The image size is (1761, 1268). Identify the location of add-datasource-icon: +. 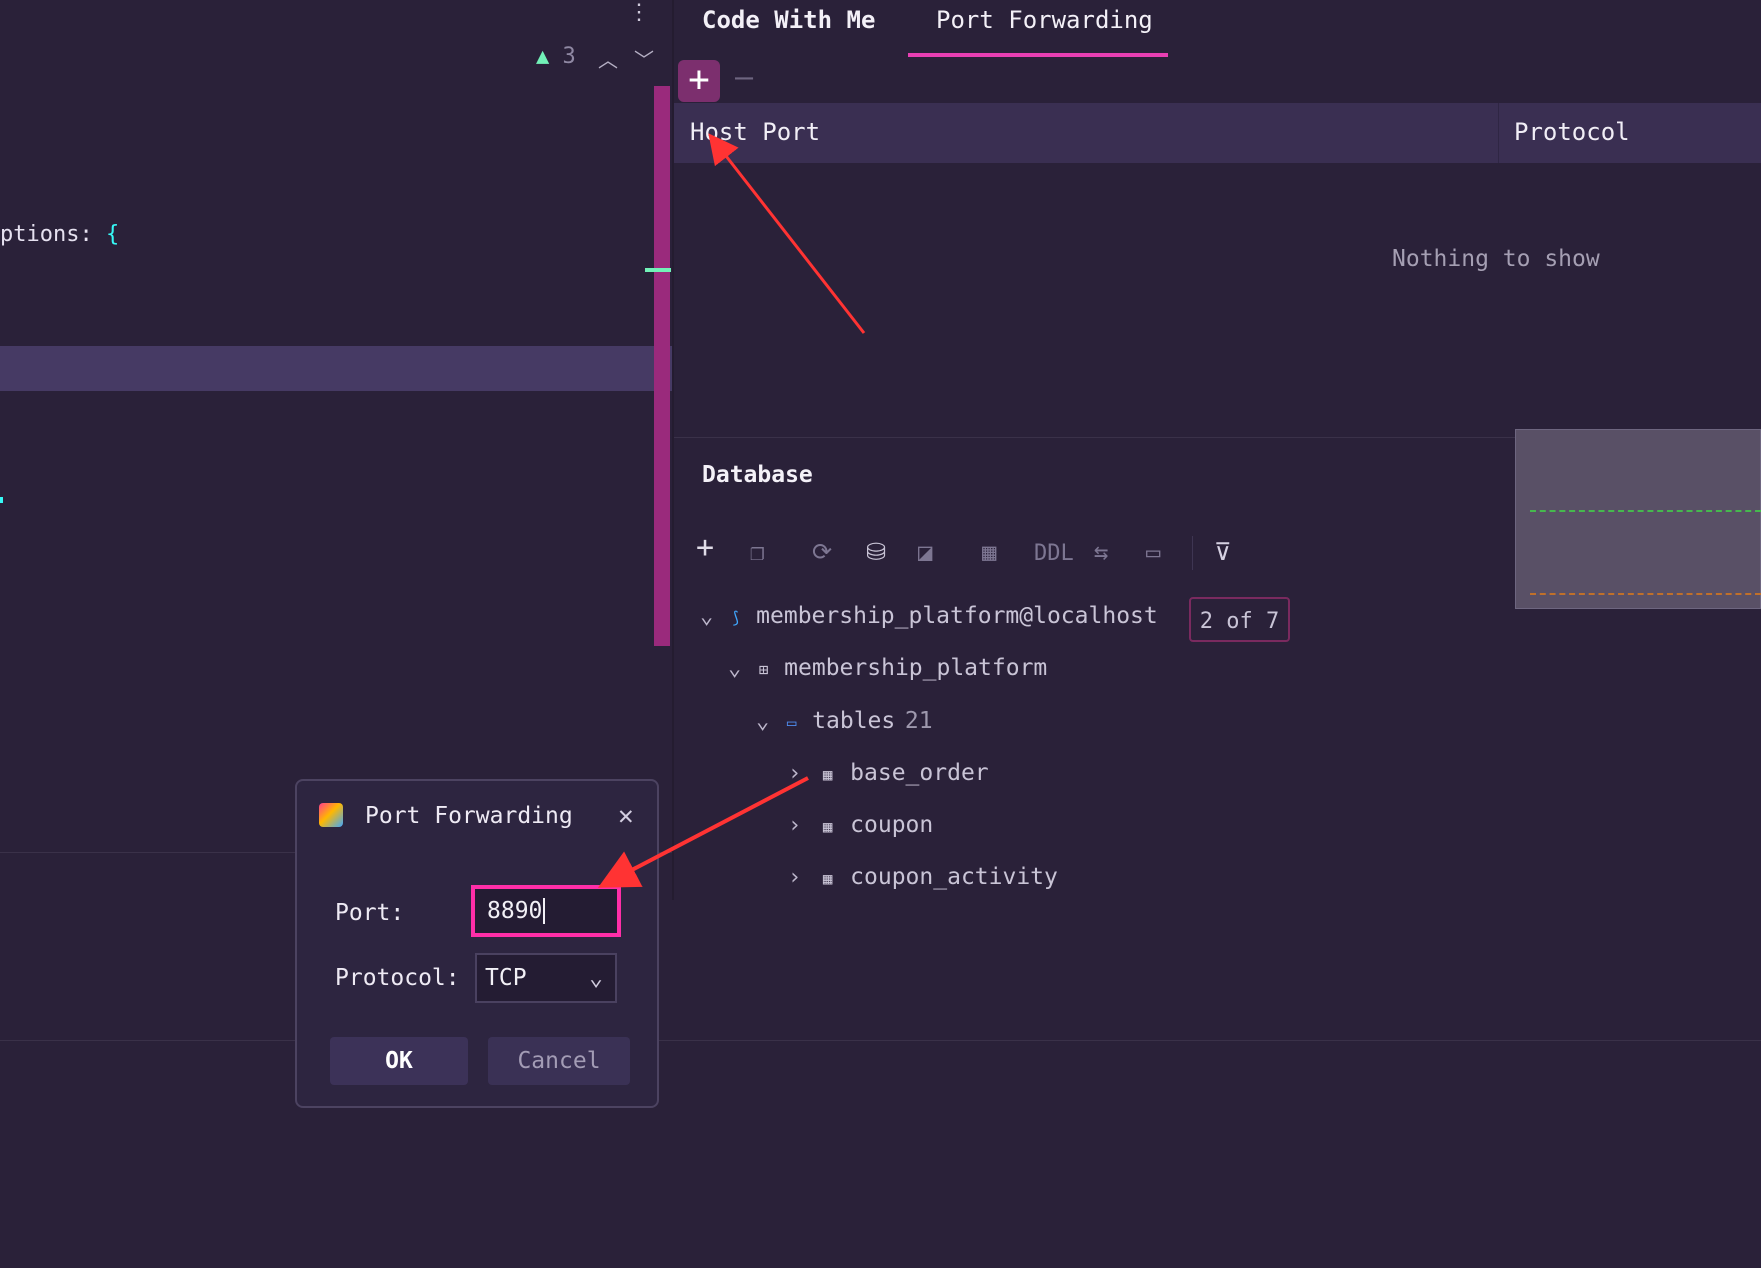
(705, 547).